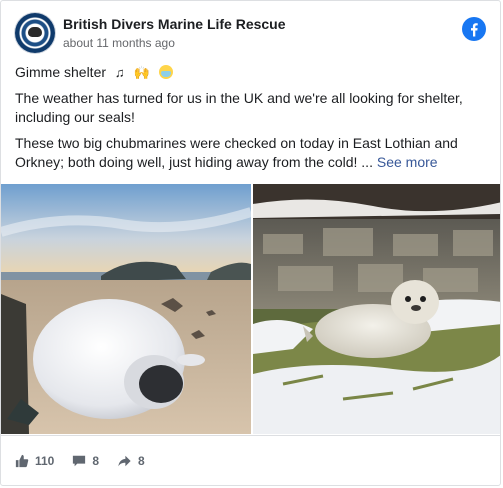 The height and width of the screenshot is (488, 503). What do you see at coordinates (407, 162) in the screenshot?
I see `see-more-link: See more` at bounding box center [407, 162].